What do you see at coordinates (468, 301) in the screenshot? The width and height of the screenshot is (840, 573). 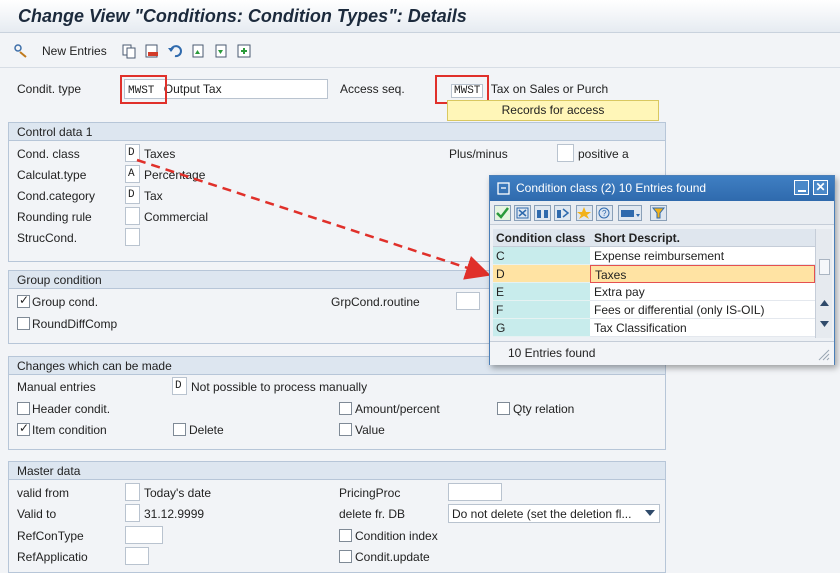 I see `grp-routine-field` at bounding box center [468, 301].